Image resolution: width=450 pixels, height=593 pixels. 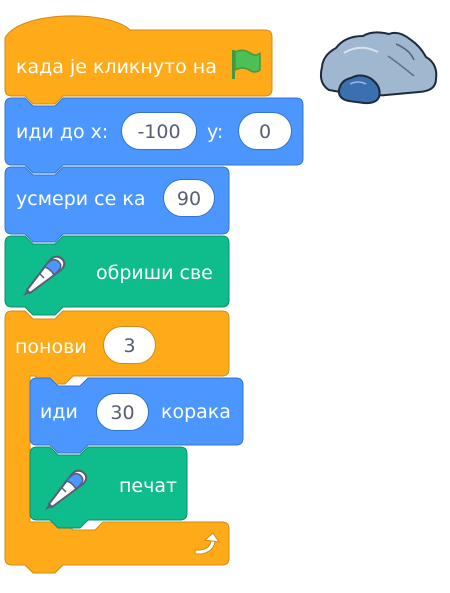 What do you see at coordinates (116, 67) in the screenshot?
I see `when-flag-label: када је кликнуто на` at bounding box center [116, 67].